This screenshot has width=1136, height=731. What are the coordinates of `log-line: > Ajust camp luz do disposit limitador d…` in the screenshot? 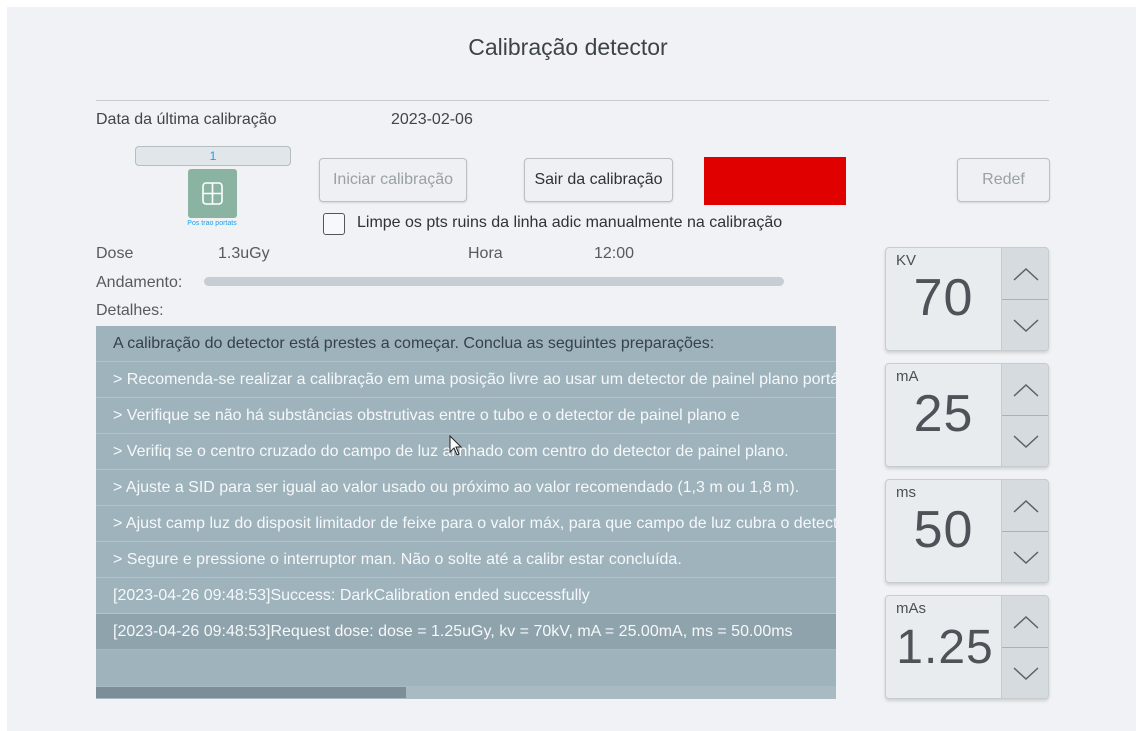 It's located at (466, 524).